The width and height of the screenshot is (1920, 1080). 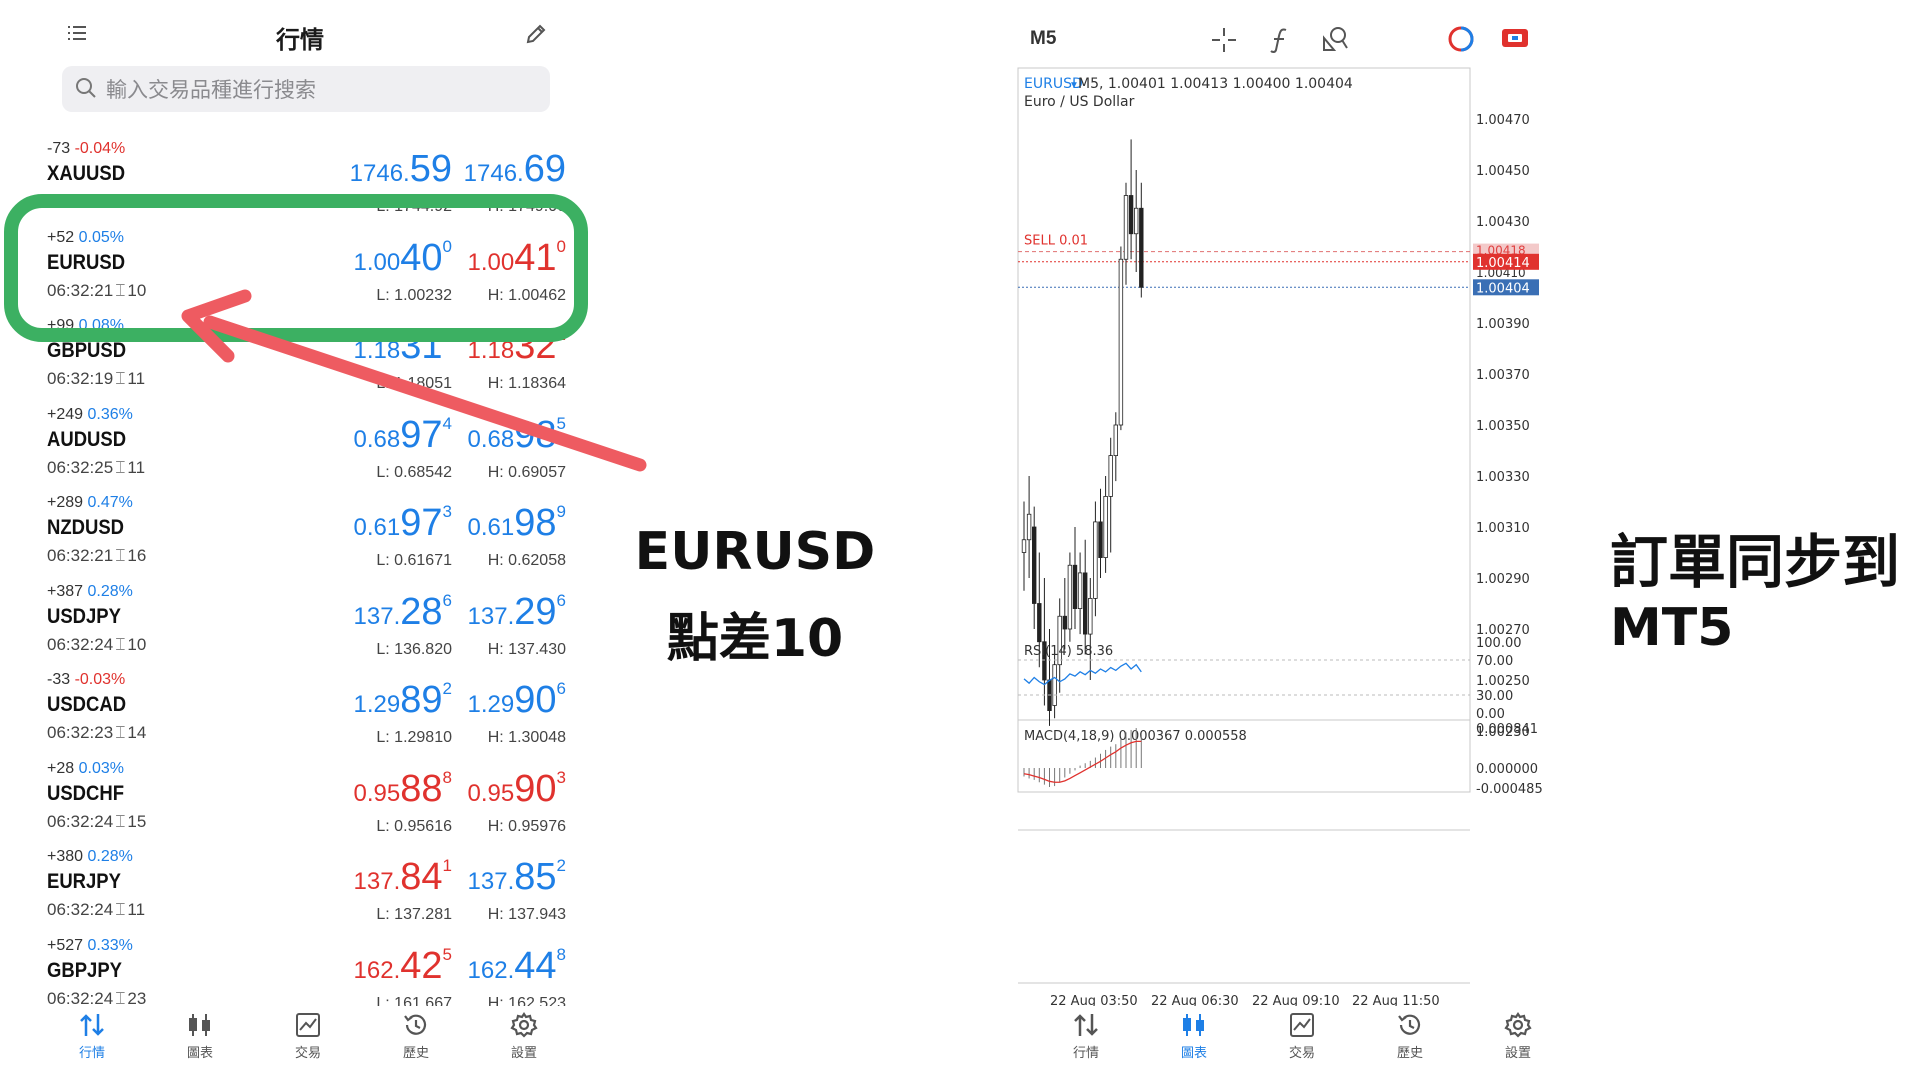 I want to click on spread-value: 15, so click(x=137, y=821).